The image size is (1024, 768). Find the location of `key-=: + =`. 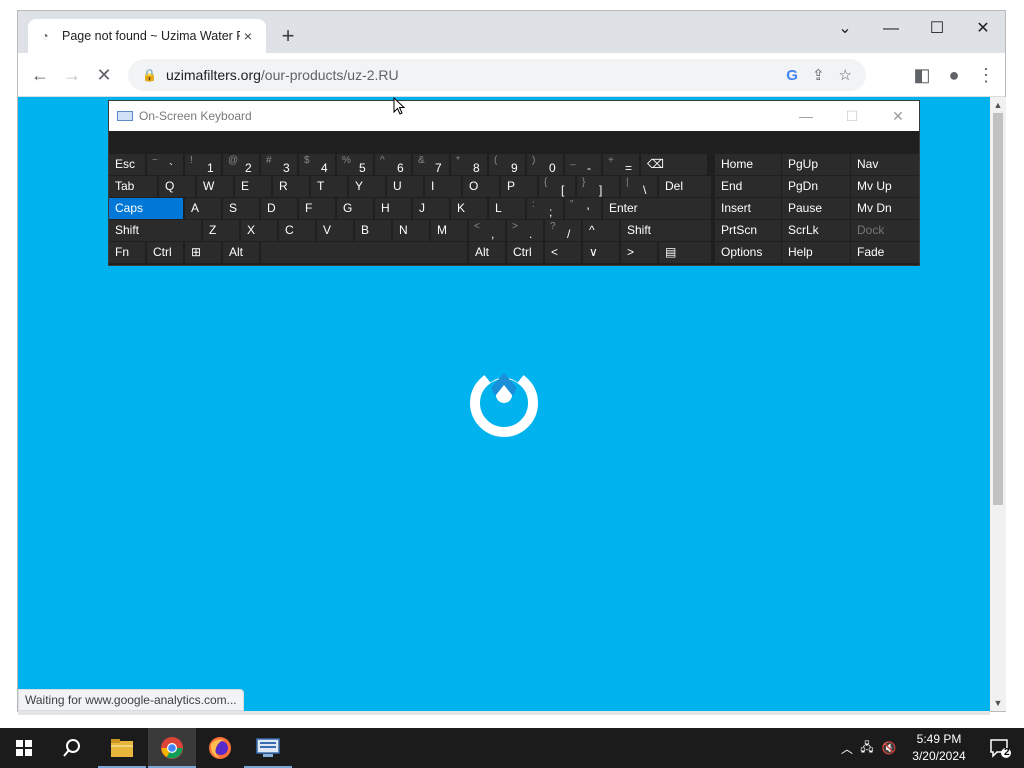

key-=: + = is located at coordinates (621, 164).